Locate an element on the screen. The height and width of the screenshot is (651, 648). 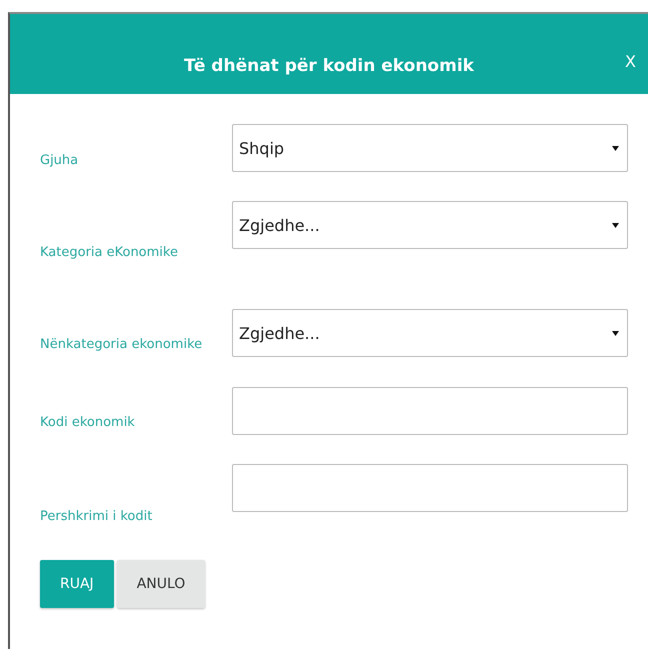
field-label: Gjuha is located at coordinates (60, 160).